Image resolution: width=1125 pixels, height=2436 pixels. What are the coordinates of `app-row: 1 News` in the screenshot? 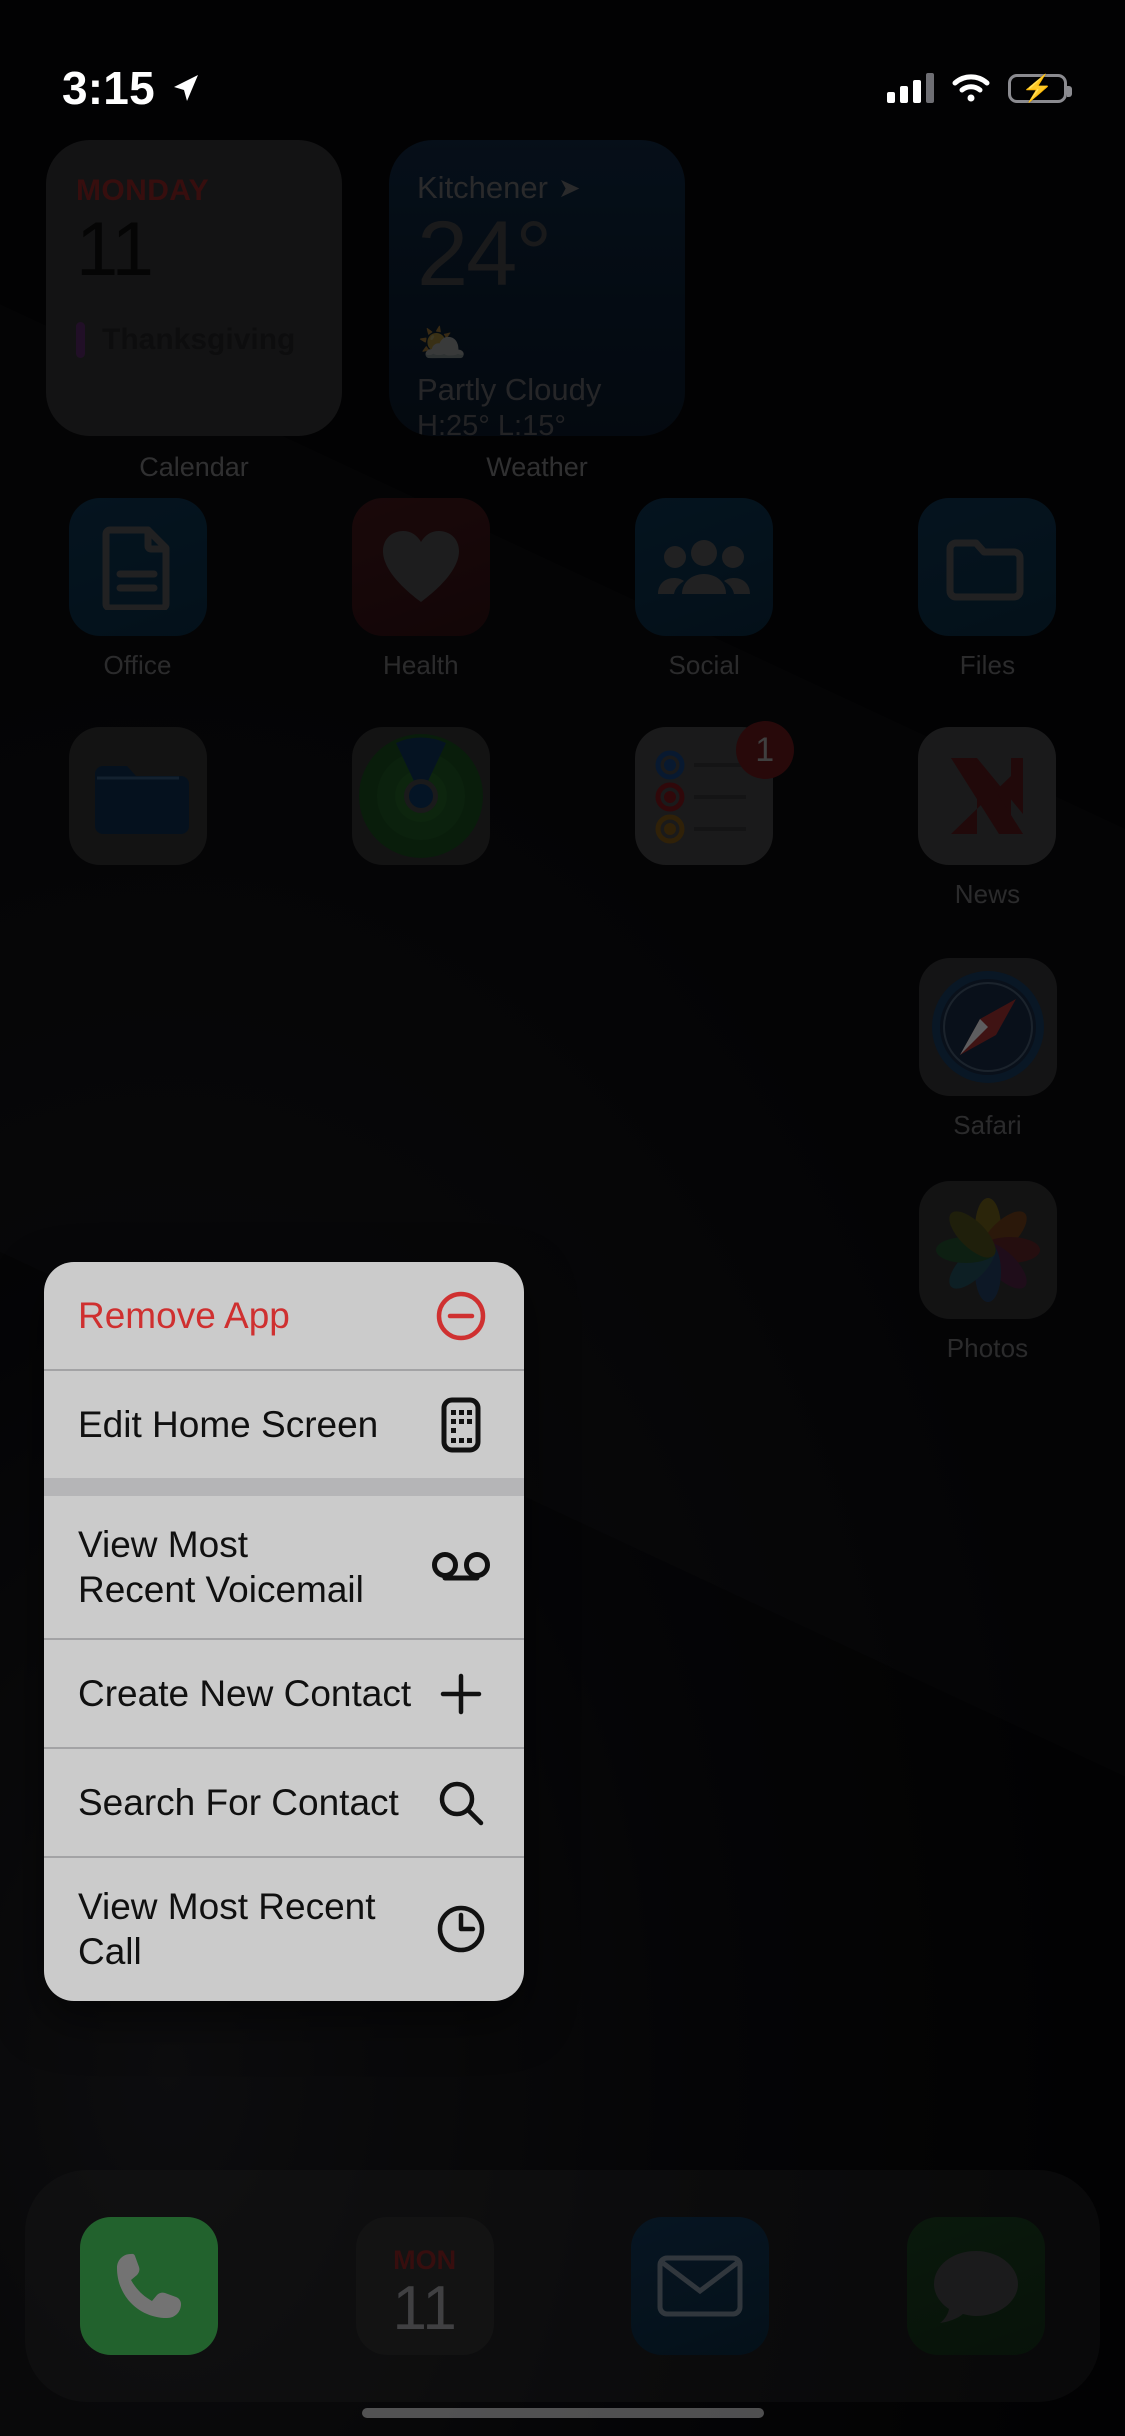 It's located at (562, 815).